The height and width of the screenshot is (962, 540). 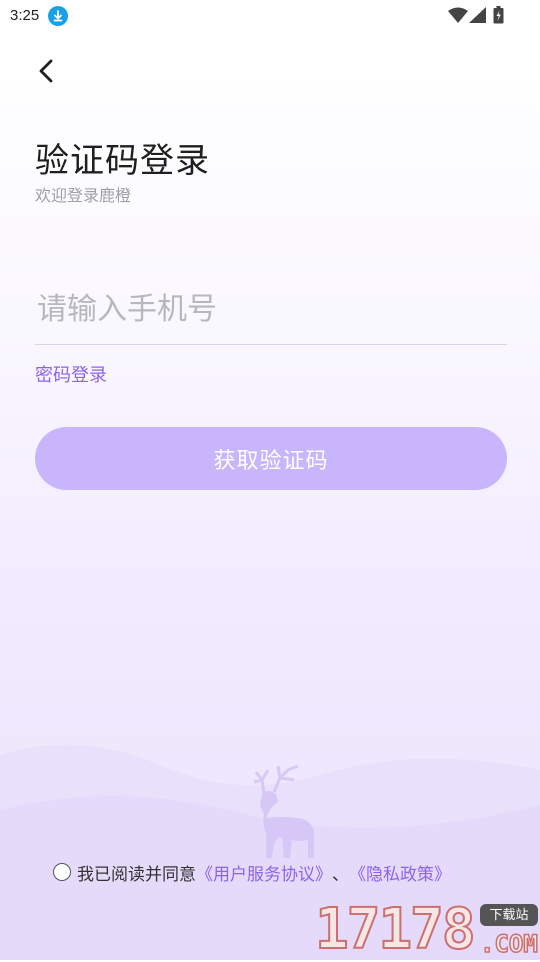 I want to click on terms-link: 《用户服务协议》, so click(x=264, y=872).